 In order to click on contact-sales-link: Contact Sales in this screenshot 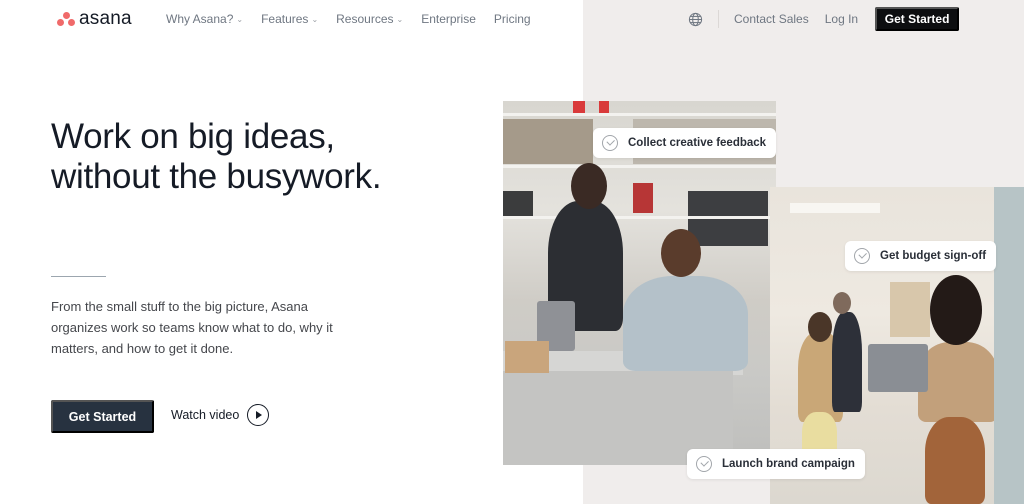, I will do `click(771, 19)`.